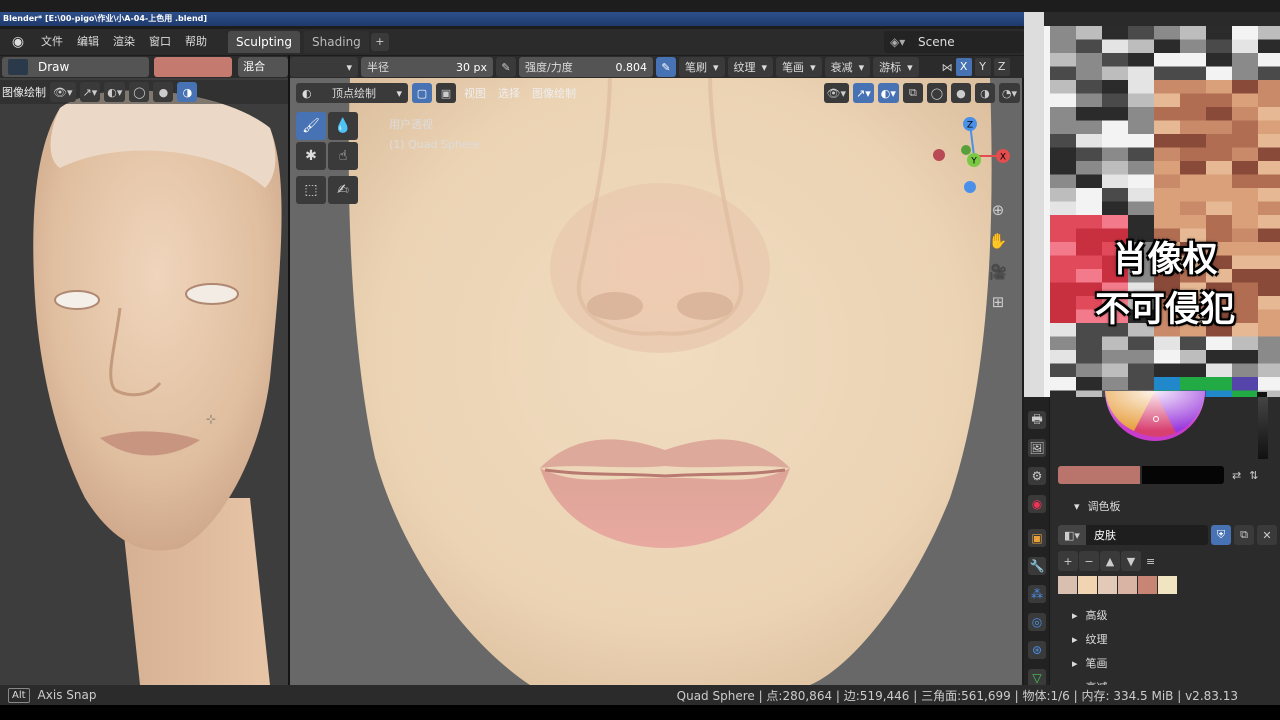  I want to click on scene-selector: ◈▾ Scene, so click(954, 42).